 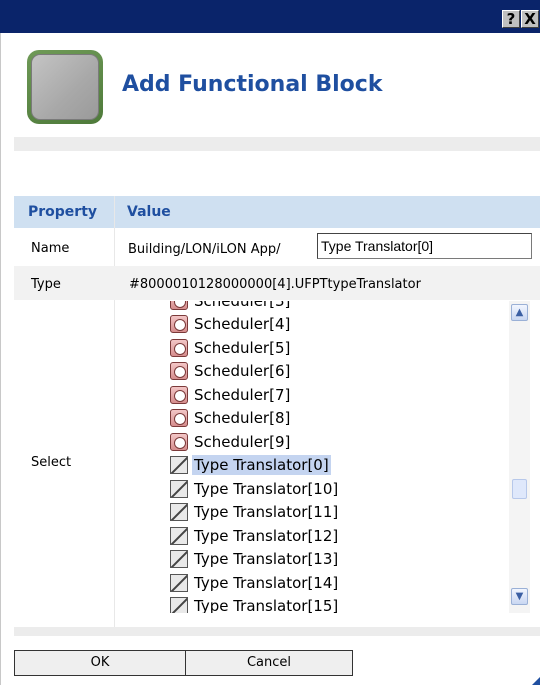 What do you see at coordinates (266, 512) in the screenshot?
I see `tree-item-label: Type Translator[11]` at bounding box center [266, 512].